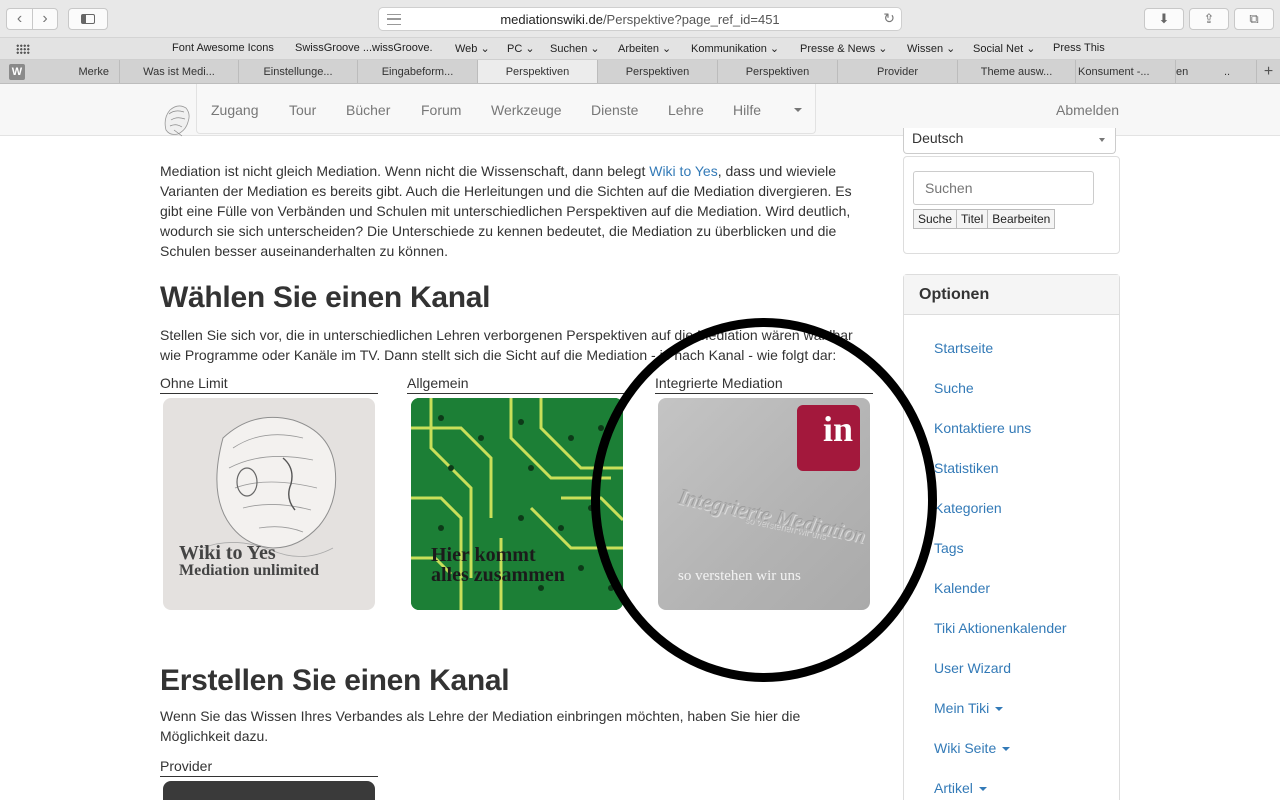 Image resolution: width=1280 pixels, height=800 pixels. I want to click on reload-icon: ↻, so click(889, 18).